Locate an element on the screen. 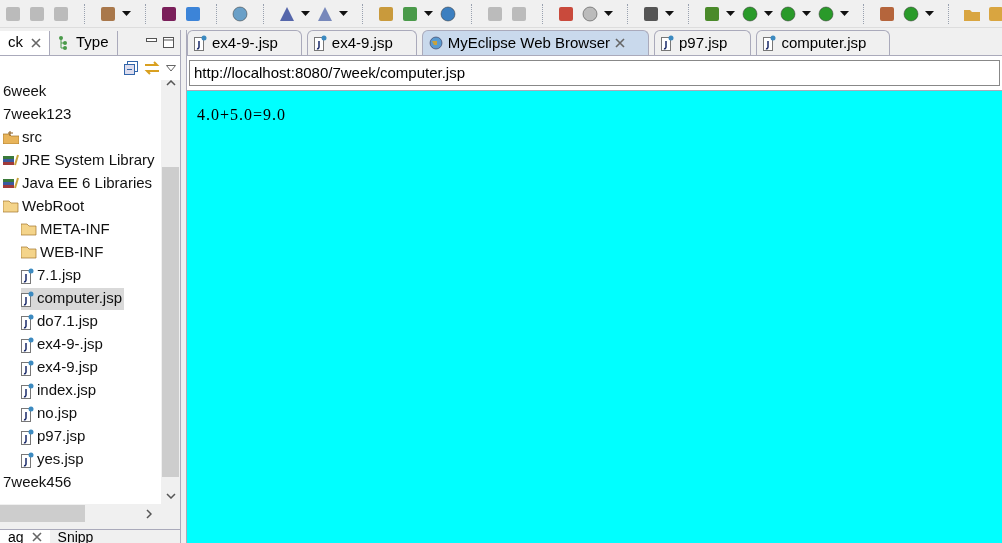 This screenshot has height=543, width=1002. tree-item: computer.jsp is located at coordinates (73, 298).